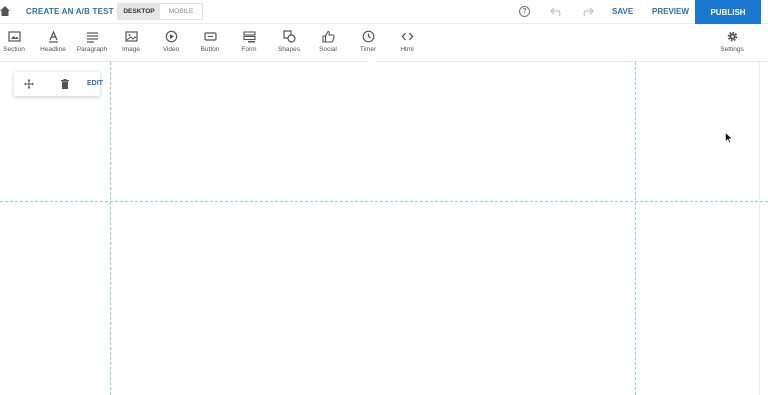 Image resolution: width=768 pixels, height=395 pixels. Describe the element at coordinates (557, 11) in the screenshot. I see `undo-icon` at that location.